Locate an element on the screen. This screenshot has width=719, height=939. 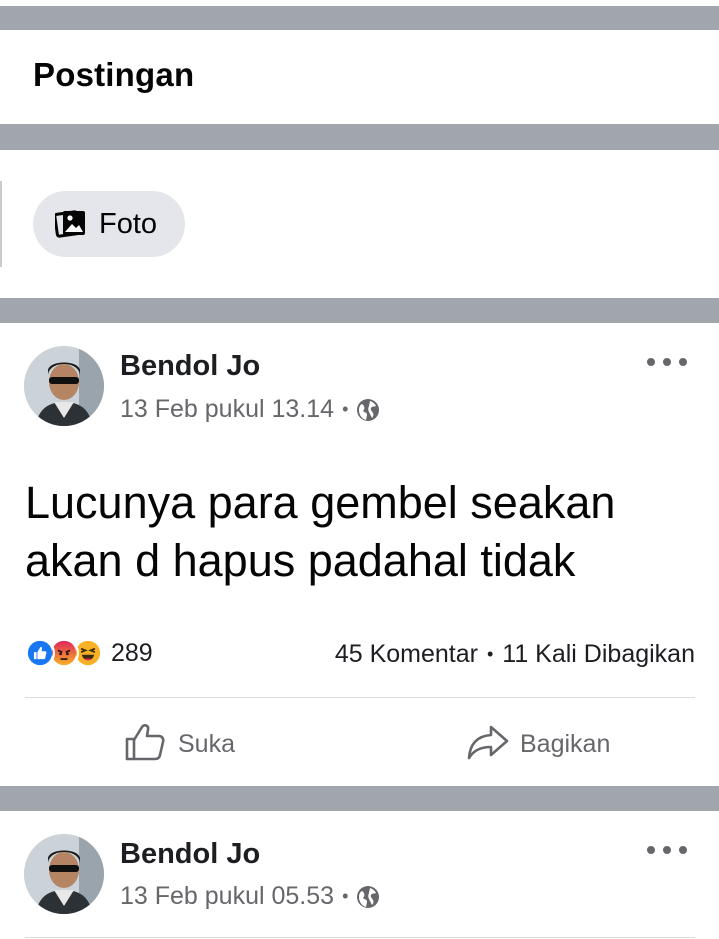
left-edge-line is located at coordinates (1, 224).